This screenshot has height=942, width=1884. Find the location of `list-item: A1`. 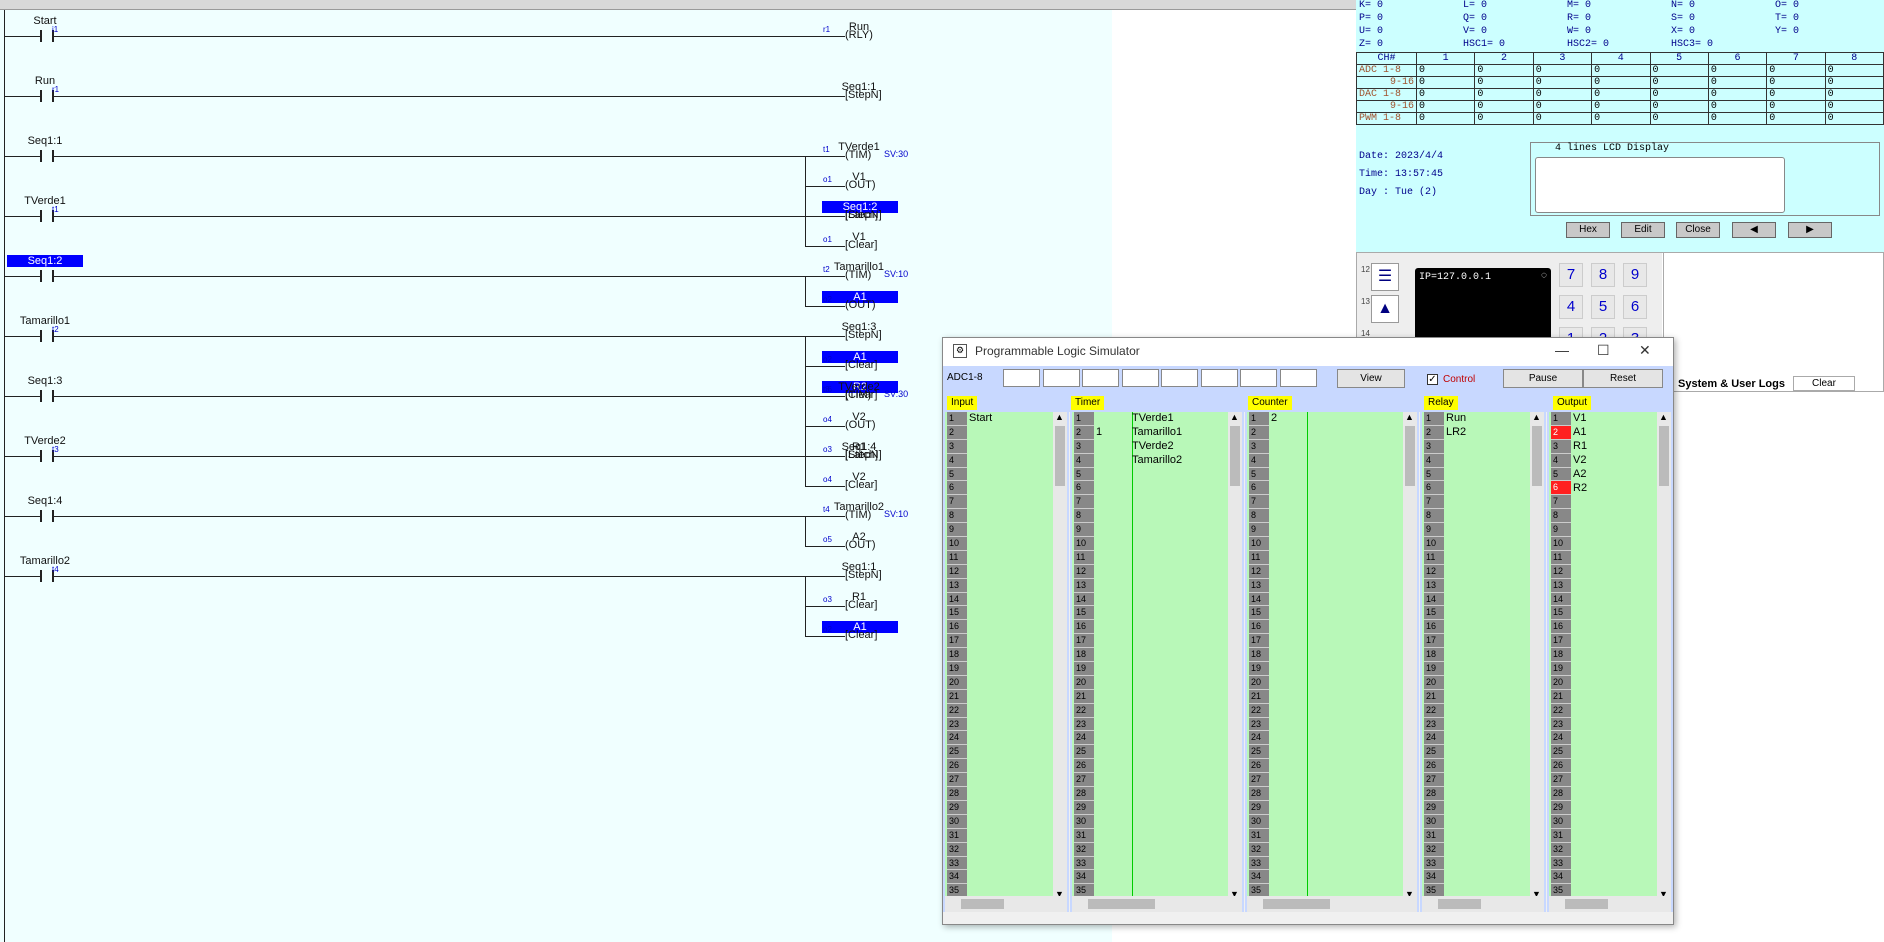

list-item: A1 is located at coordinates (1579, 433).